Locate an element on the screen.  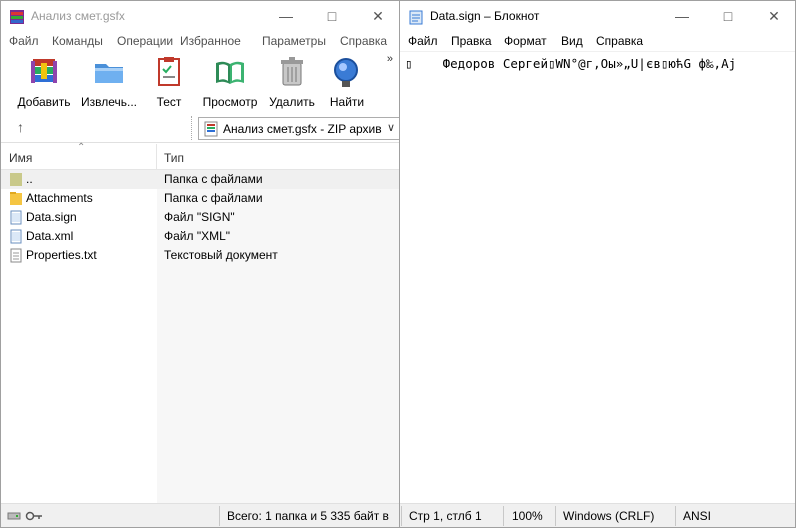
cursor-position: Стр 1, стлб 1 is located at coordinates (445, 516).